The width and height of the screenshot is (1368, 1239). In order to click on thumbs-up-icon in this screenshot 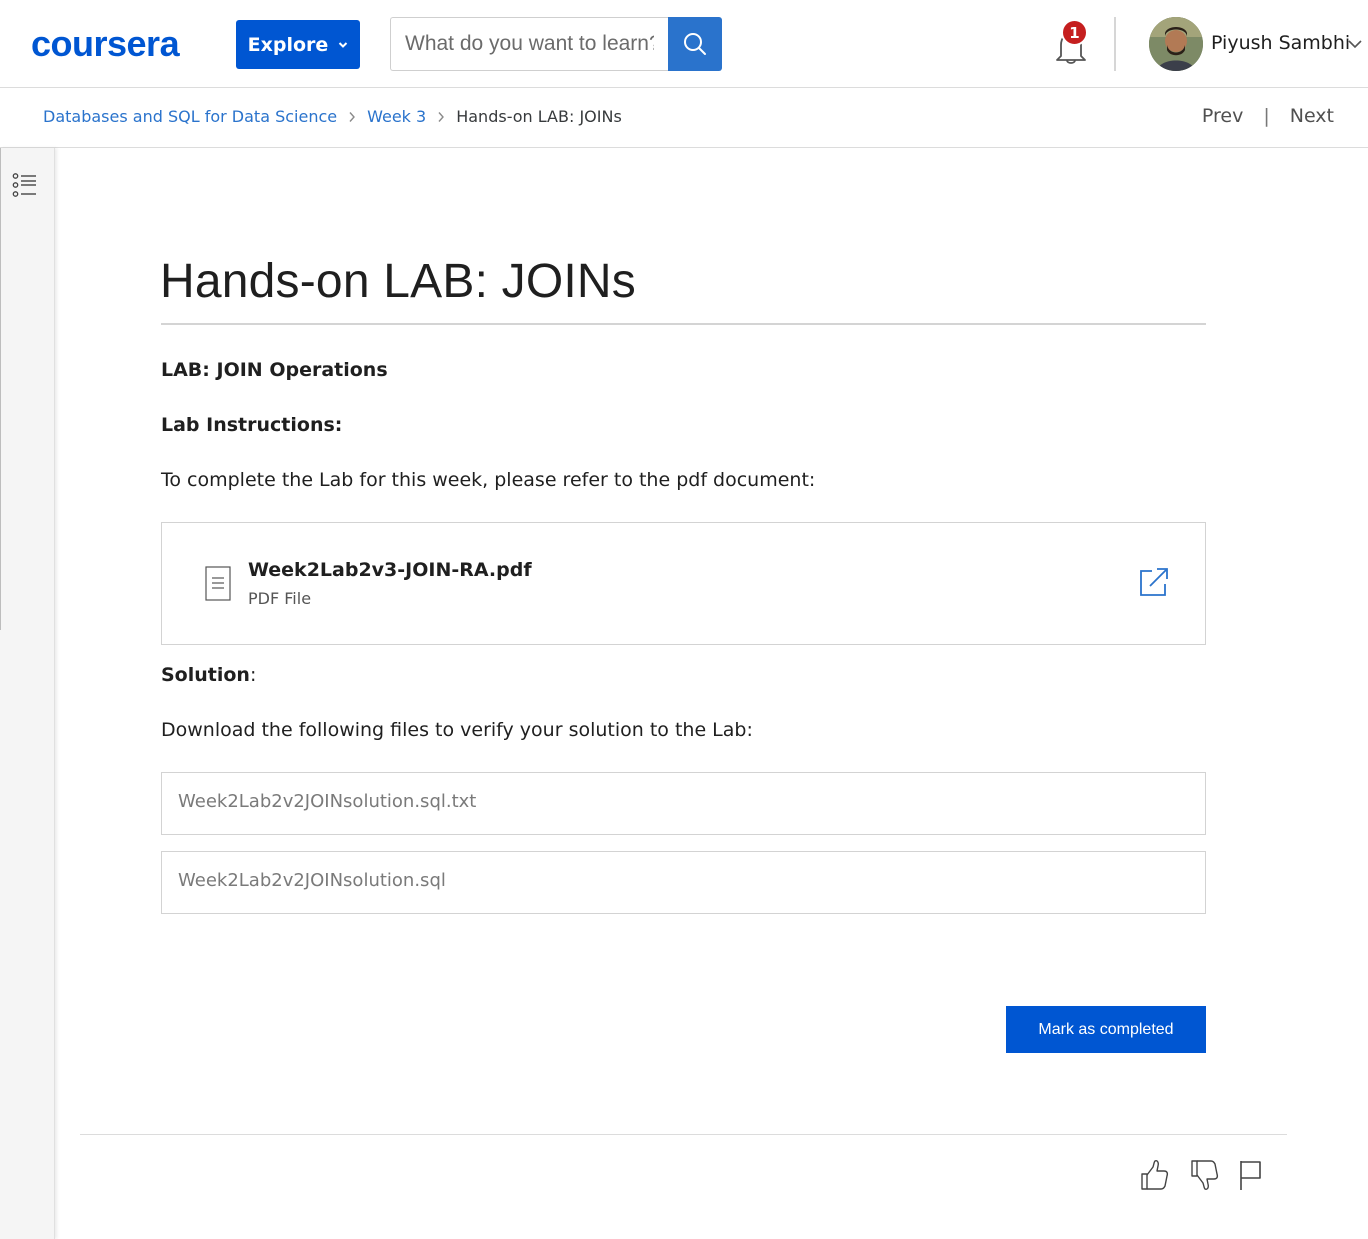, I will do `click(1154, 1175)`.